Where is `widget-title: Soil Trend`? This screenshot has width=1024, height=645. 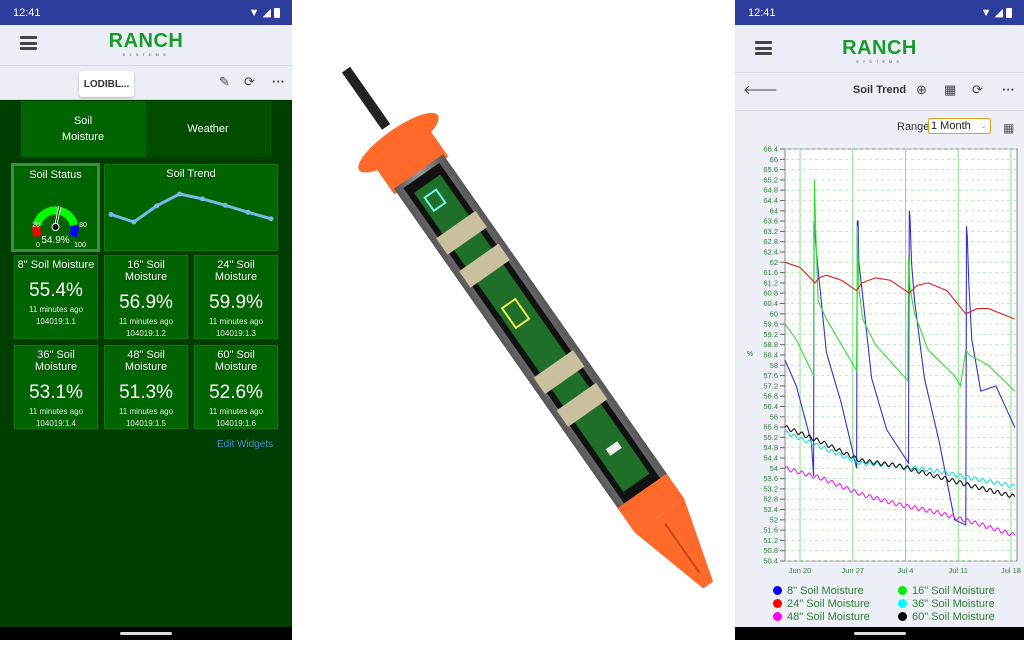 widget-title: Soil Trend is located at coordinates (191, 174).